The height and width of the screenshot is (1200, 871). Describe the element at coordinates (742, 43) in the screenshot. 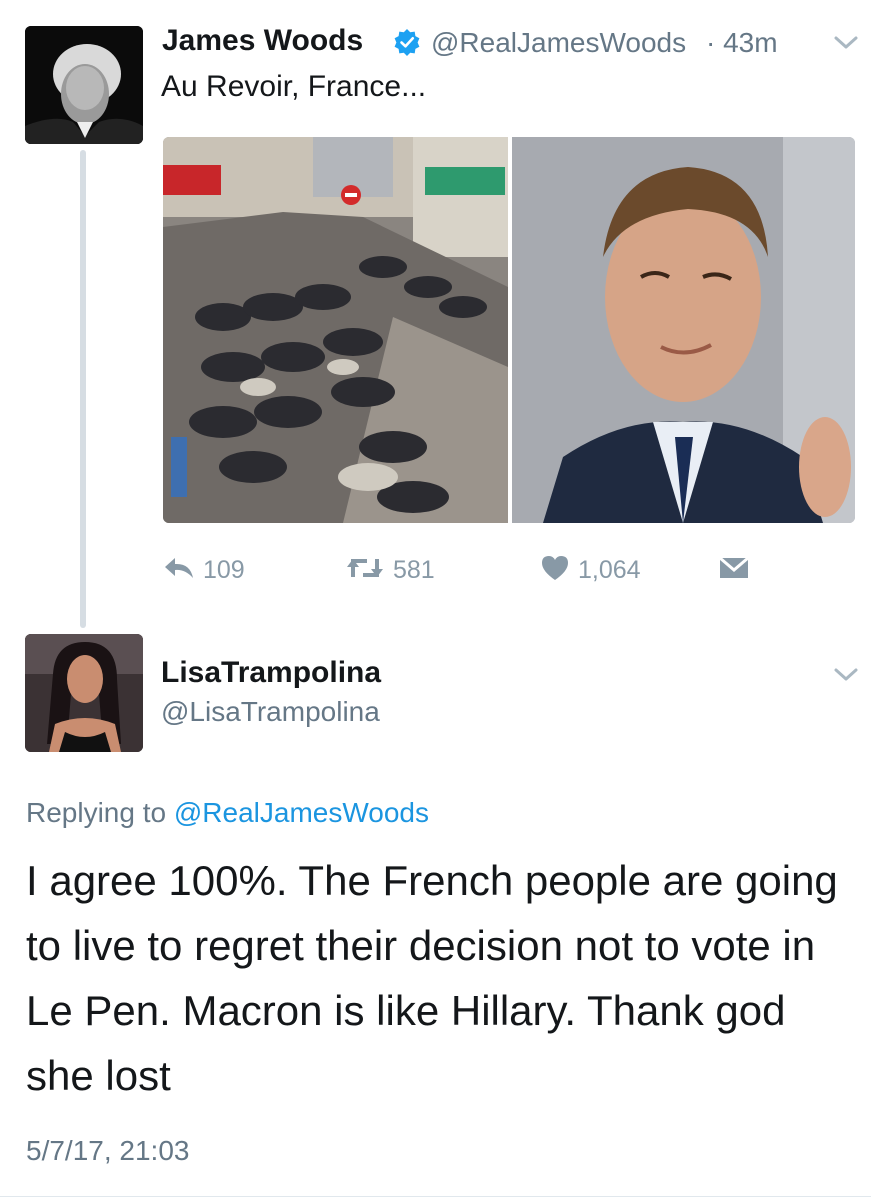

I see `tweet-time: · 43m` at that location.